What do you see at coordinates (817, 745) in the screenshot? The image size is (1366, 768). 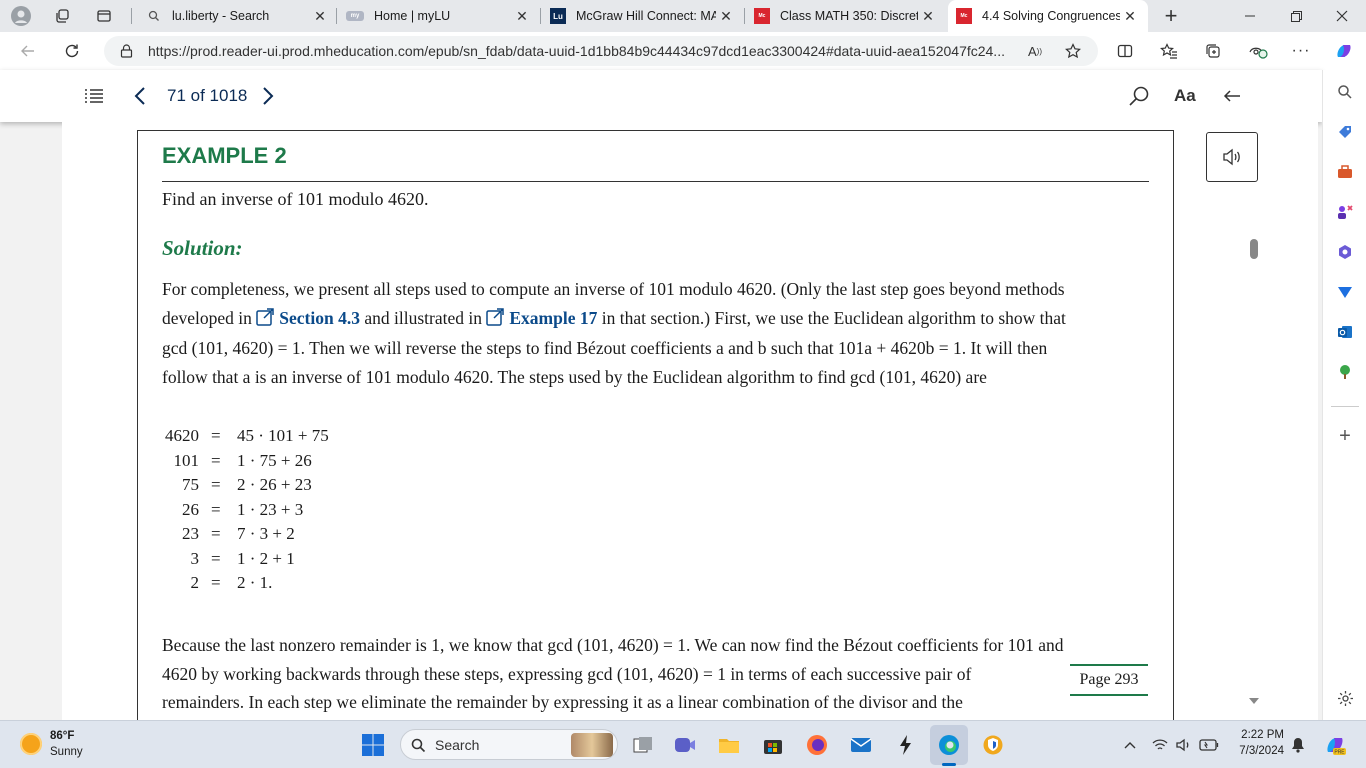 I see `firefox-icon` at bounding box center [817, 745].